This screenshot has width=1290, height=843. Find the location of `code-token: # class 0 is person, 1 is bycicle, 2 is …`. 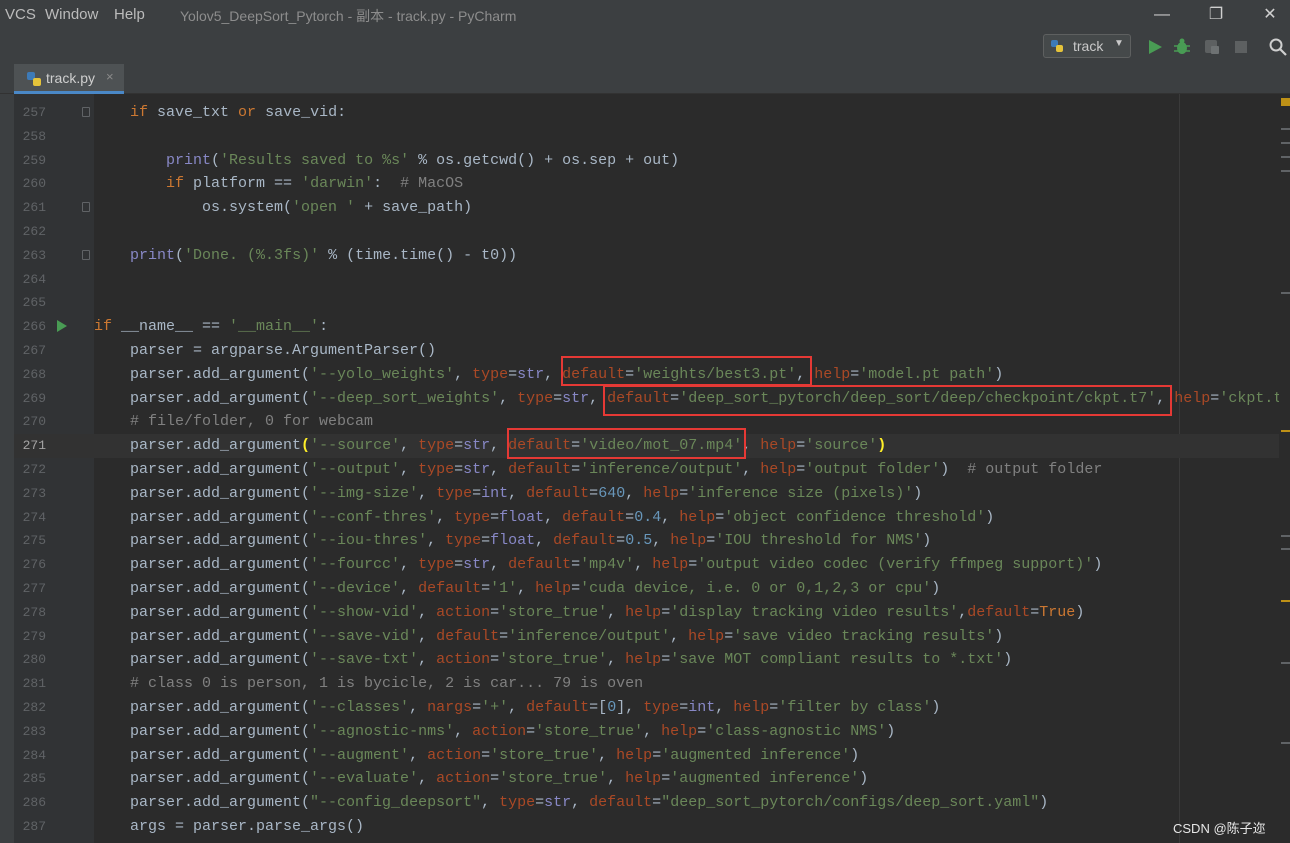

code-token: # class 0 is person, 1 is bycicle, 2 is … is located at coordinates (387, 684).